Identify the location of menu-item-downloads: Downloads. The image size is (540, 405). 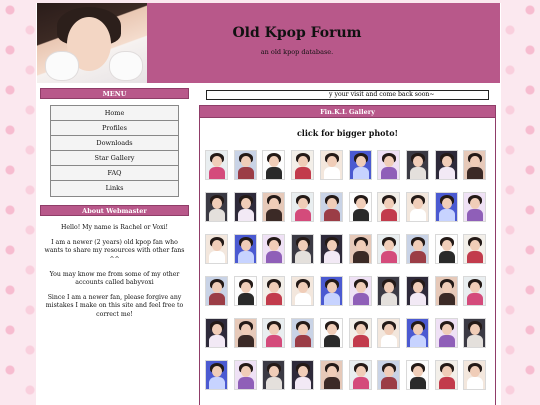
(114, 143).